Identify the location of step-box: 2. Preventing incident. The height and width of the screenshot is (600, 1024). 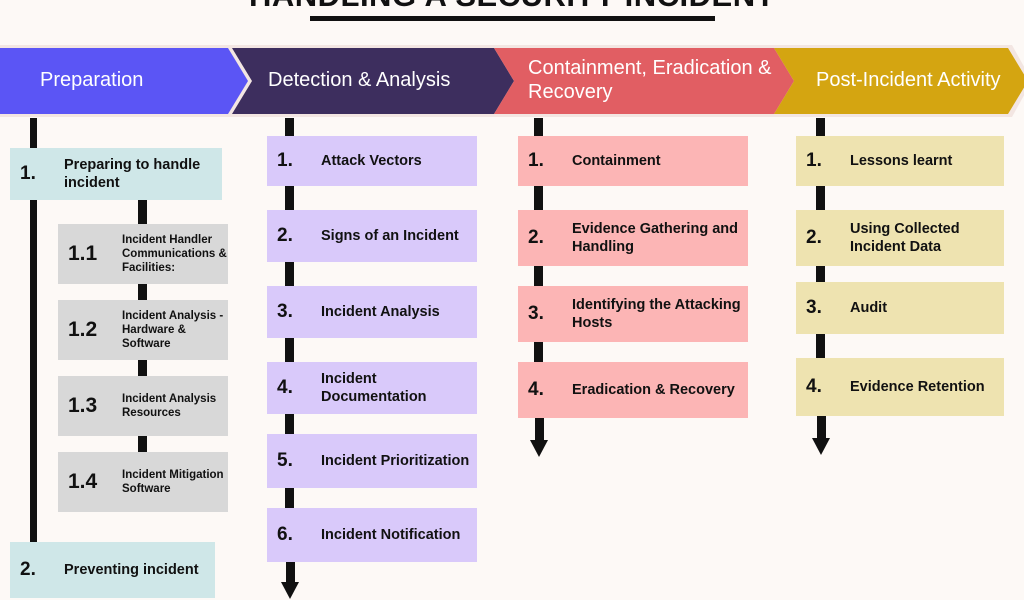
(112, 570).